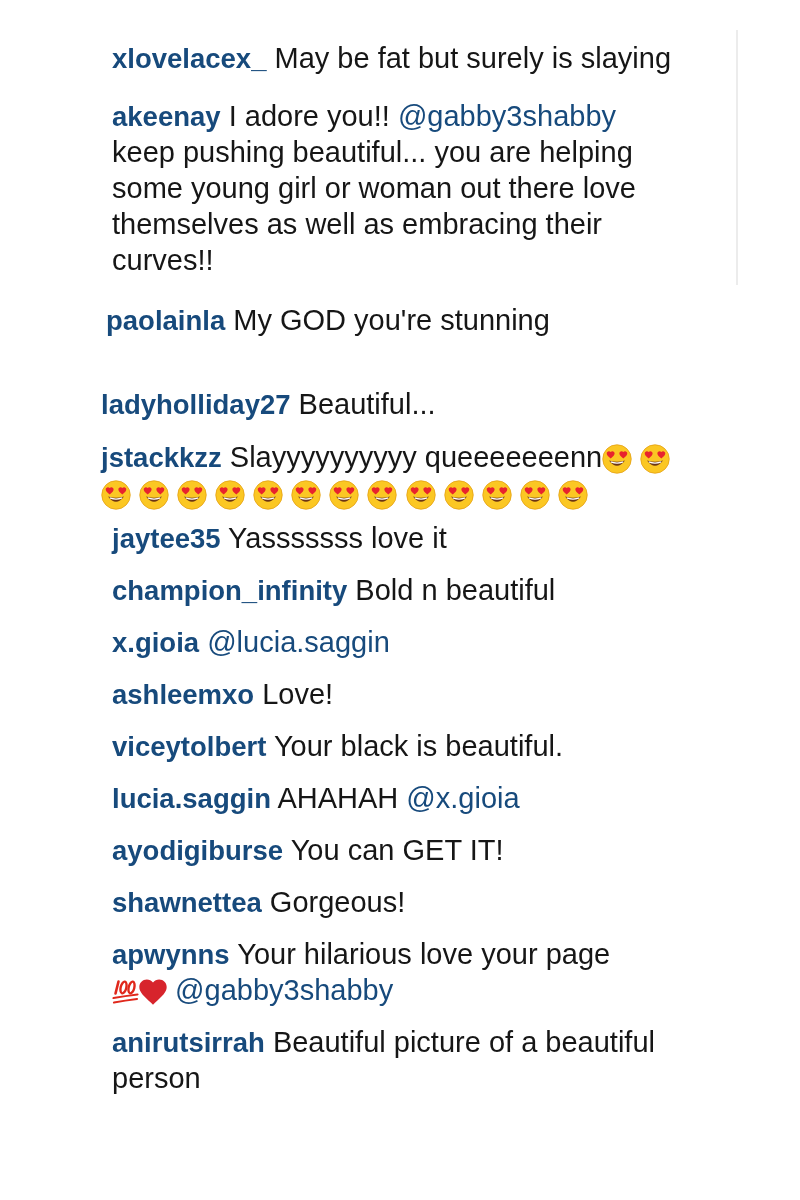 This screenshot has height=1200, width=800. I want to click on username-link: paolainla, so click(166, 320).